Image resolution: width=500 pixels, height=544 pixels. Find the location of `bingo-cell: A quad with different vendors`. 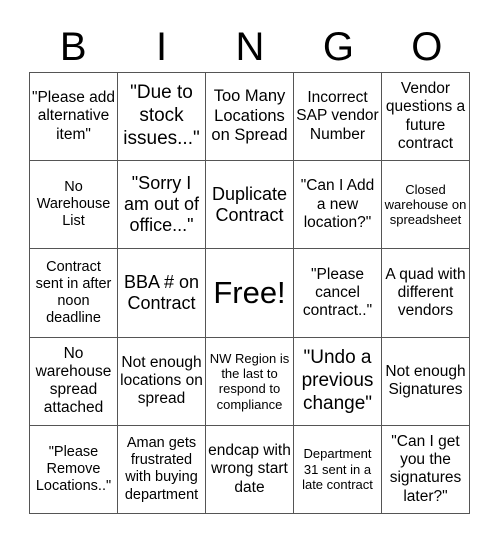

bingo-cell: A quad with different vendors is located at coordinates (425, 292).